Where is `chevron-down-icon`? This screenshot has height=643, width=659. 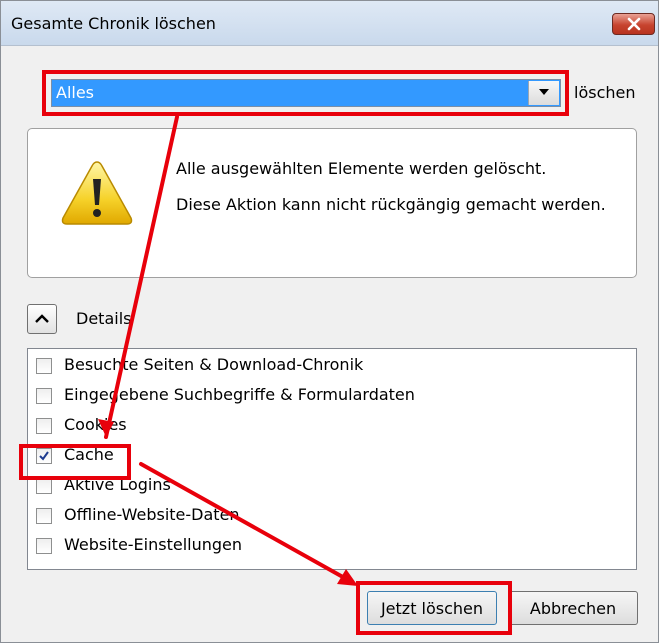
chevron-down-icon is located at coordinates (544, 92).